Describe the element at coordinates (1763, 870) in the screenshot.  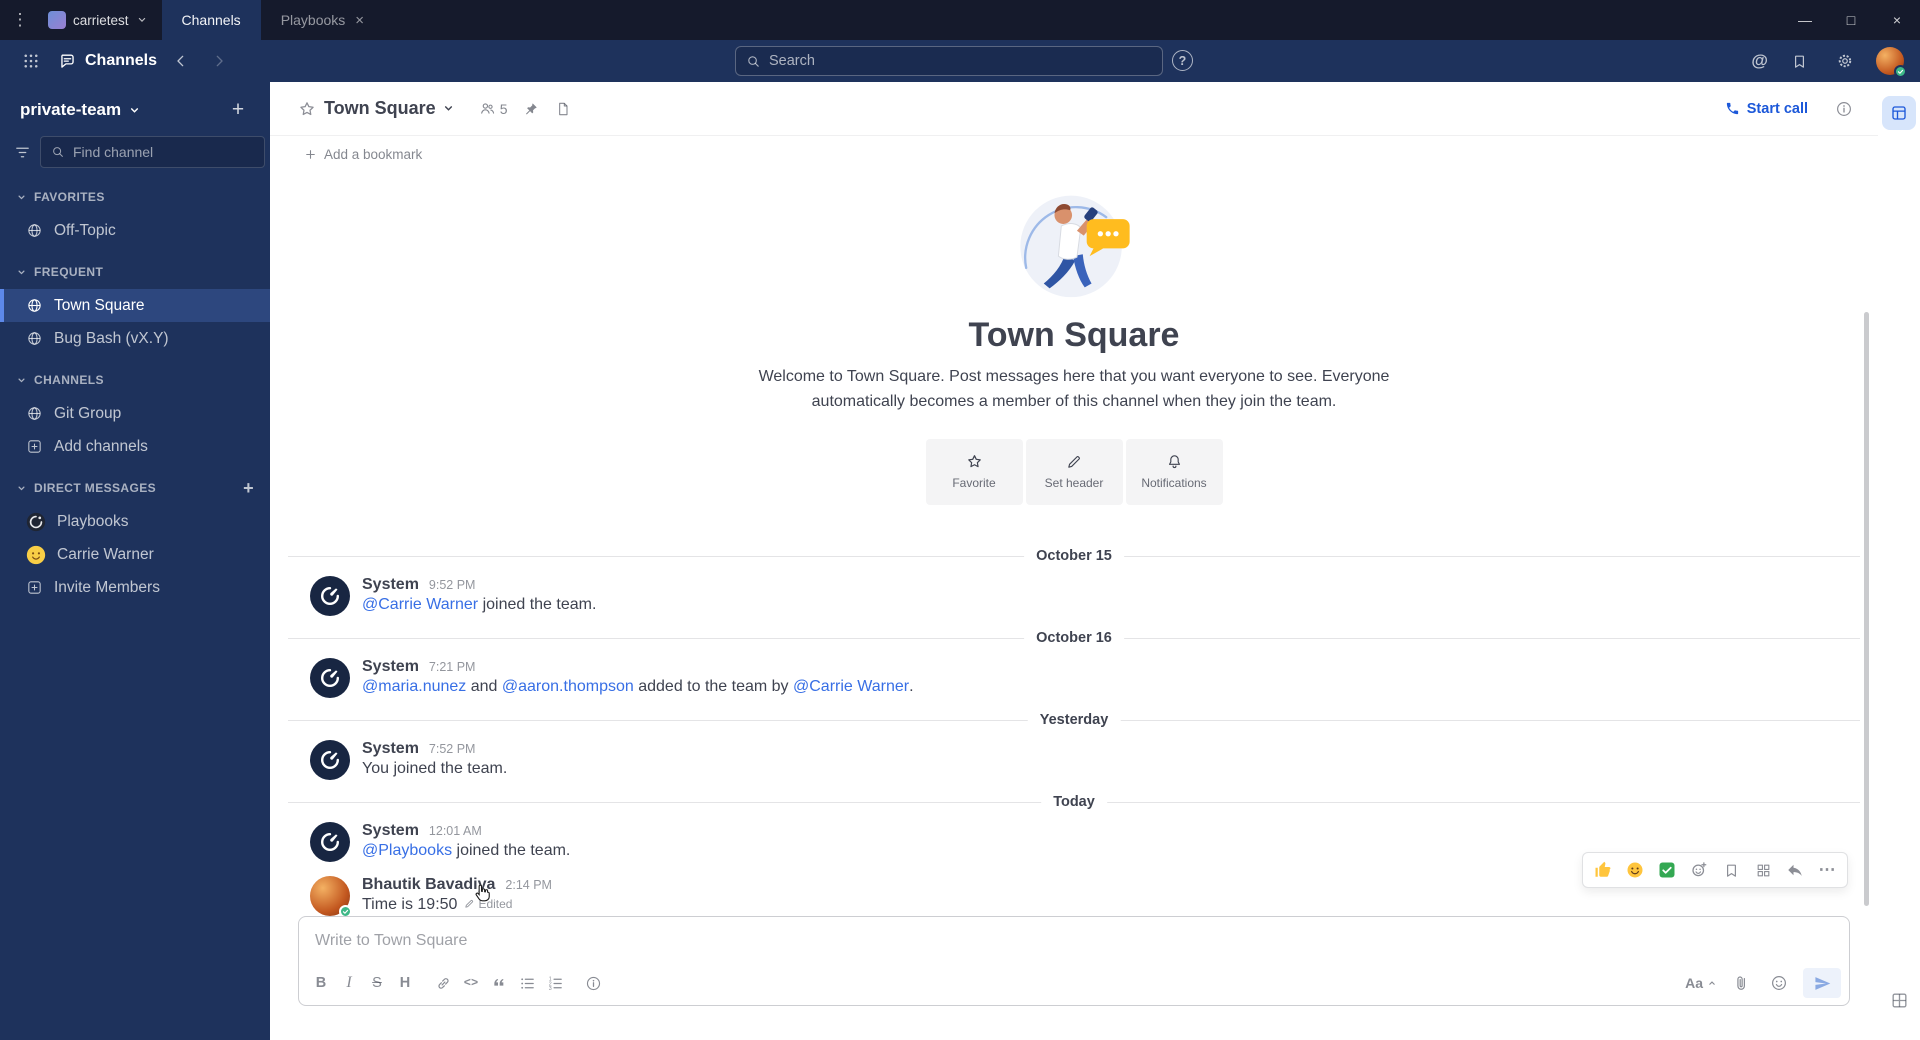
I see `message-actions-button` at that location.